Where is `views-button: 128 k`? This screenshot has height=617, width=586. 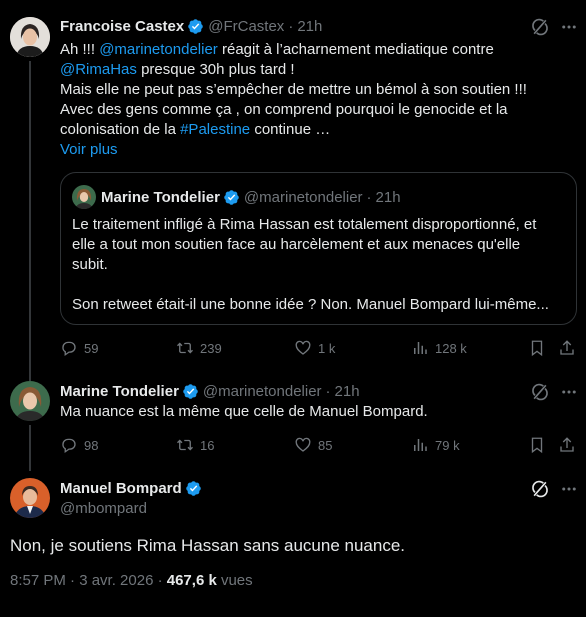
views-button: 128 k is located at coordinates (439, 348).